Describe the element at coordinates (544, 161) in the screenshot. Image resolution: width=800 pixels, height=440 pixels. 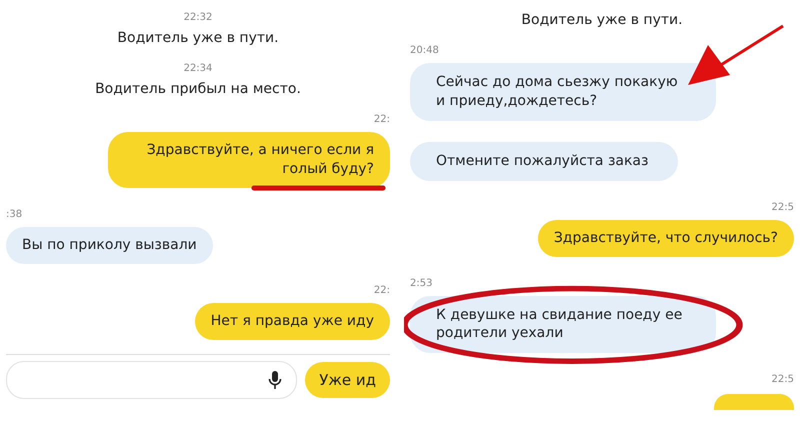
I see `incoming-message: Отмените пожалуйста заказ` at that location.